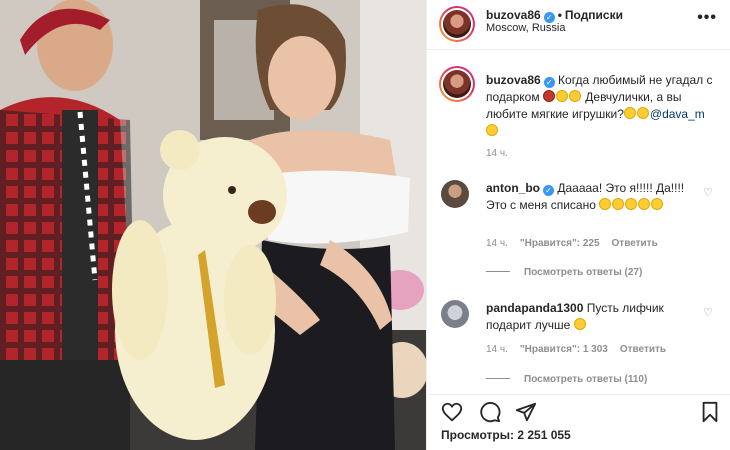 The image size is (730, 450). Describe the element at coordinates (586, 379) in the screenshot. I see `view-replies-label: Посмотреть ответы (110)` at that location.